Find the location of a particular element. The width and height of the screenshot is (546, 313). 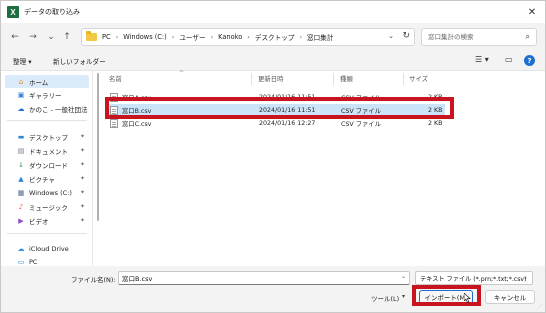

breadcrumb-desktop: デスクトップ is located at coordinates (275, 37).